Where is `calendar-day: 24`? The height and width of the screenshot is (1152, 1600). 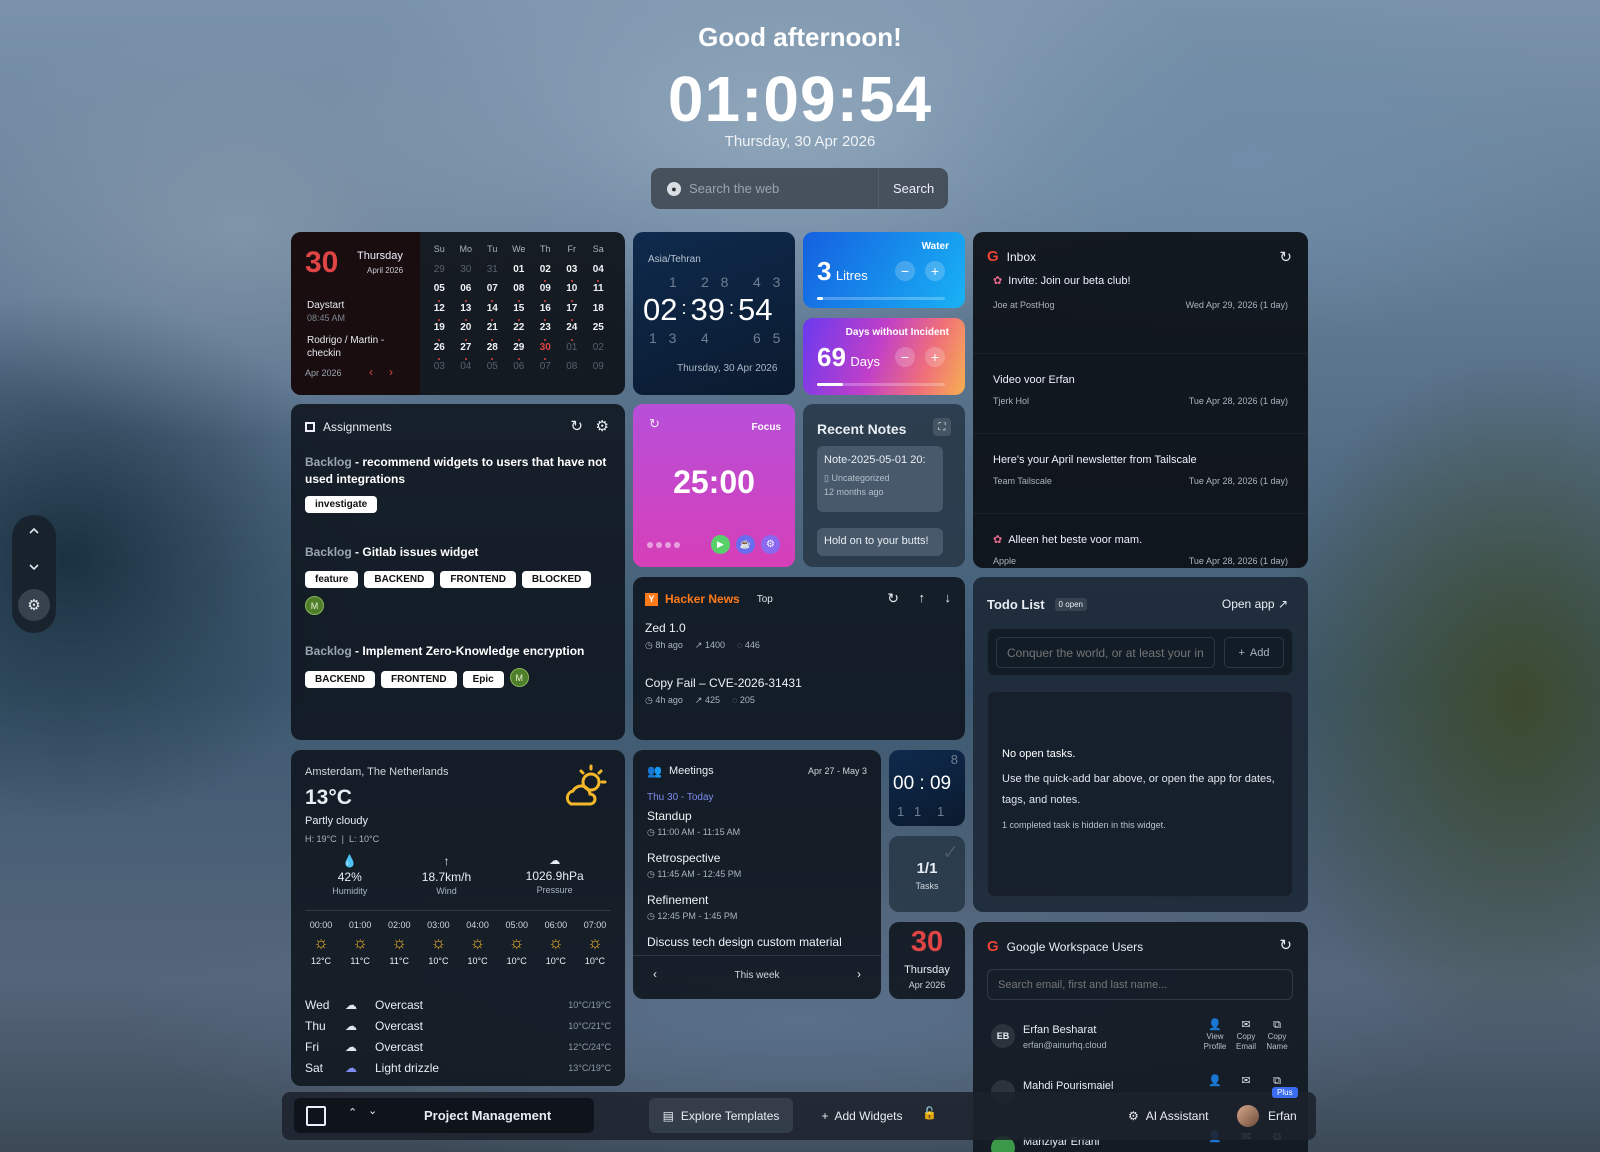 calendar-day: 24 is located at coordinates (572, 332).